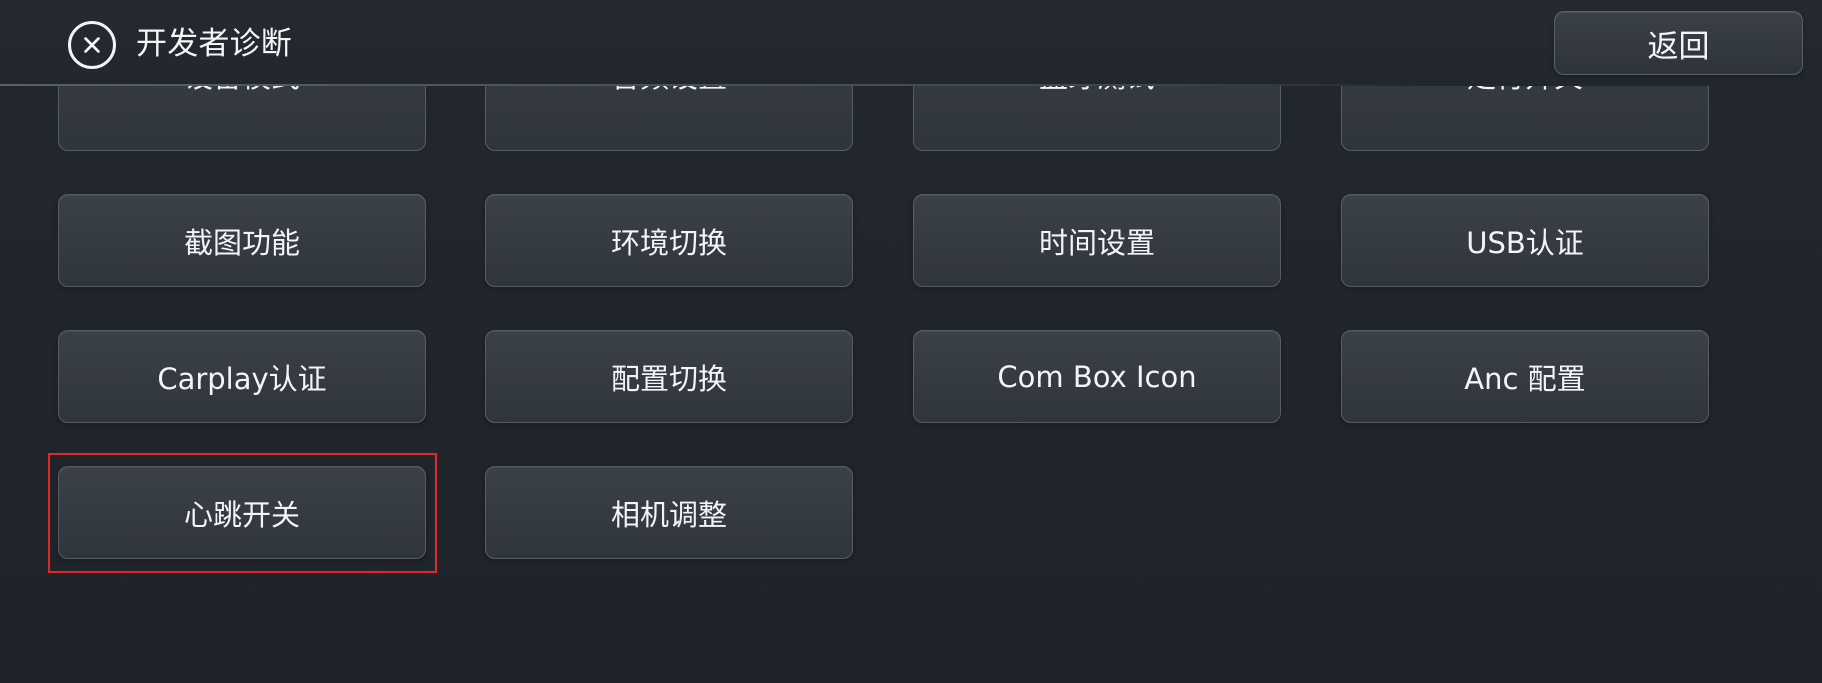 The height and width of the screenshot is (683, 1822). I want to click on grid-item-label: 音频设置, so click(669, 91).